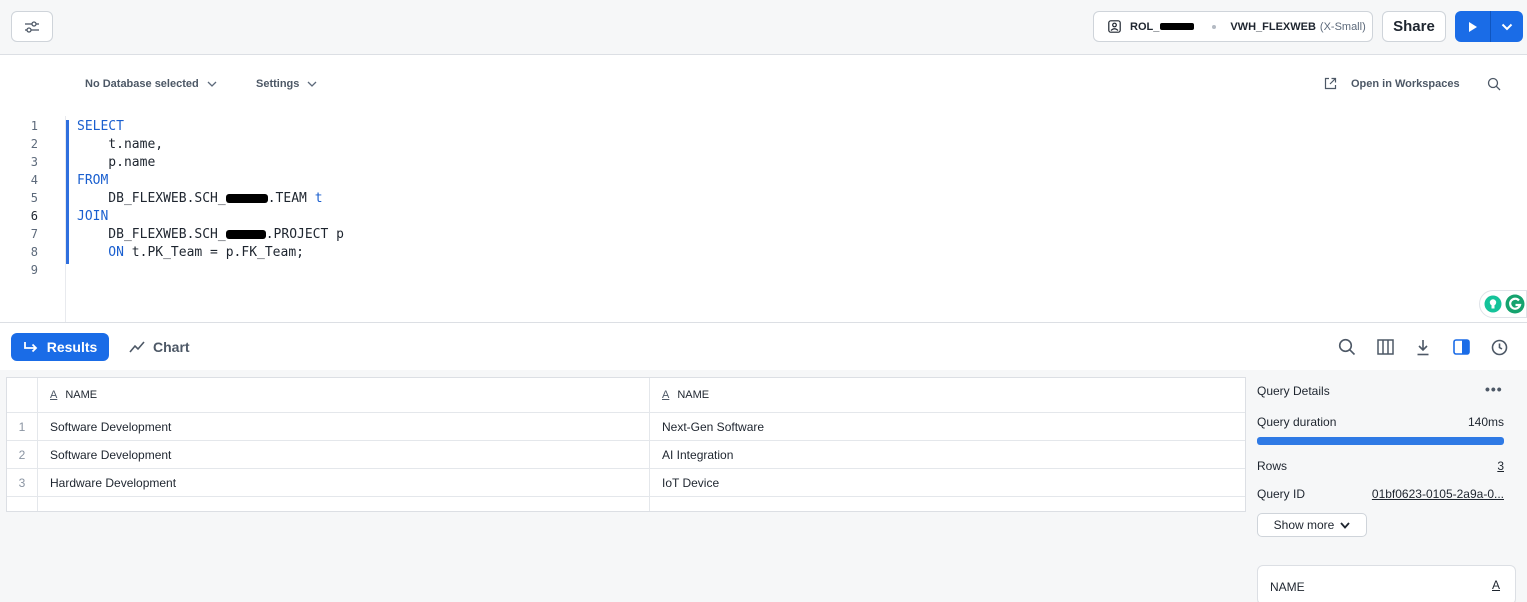  I want to click on open-in-workspaces-link: Open in Workspaces, so click(1392, 83).